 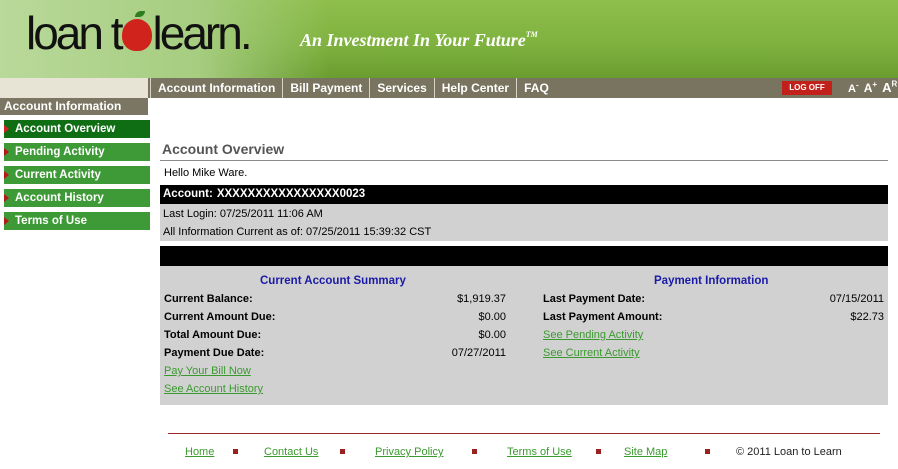 What do you see at coordinates (213, 335) in the screenshot?
I see `total-amount-due-label: Total Amount Due:` at bounding box center [213, 335].